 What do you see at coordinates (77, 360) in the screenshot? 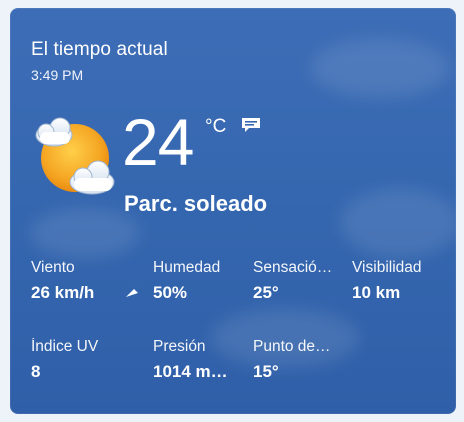
I see `metric-uv-index: Índice UV 8` at bounding box center [77, 360].